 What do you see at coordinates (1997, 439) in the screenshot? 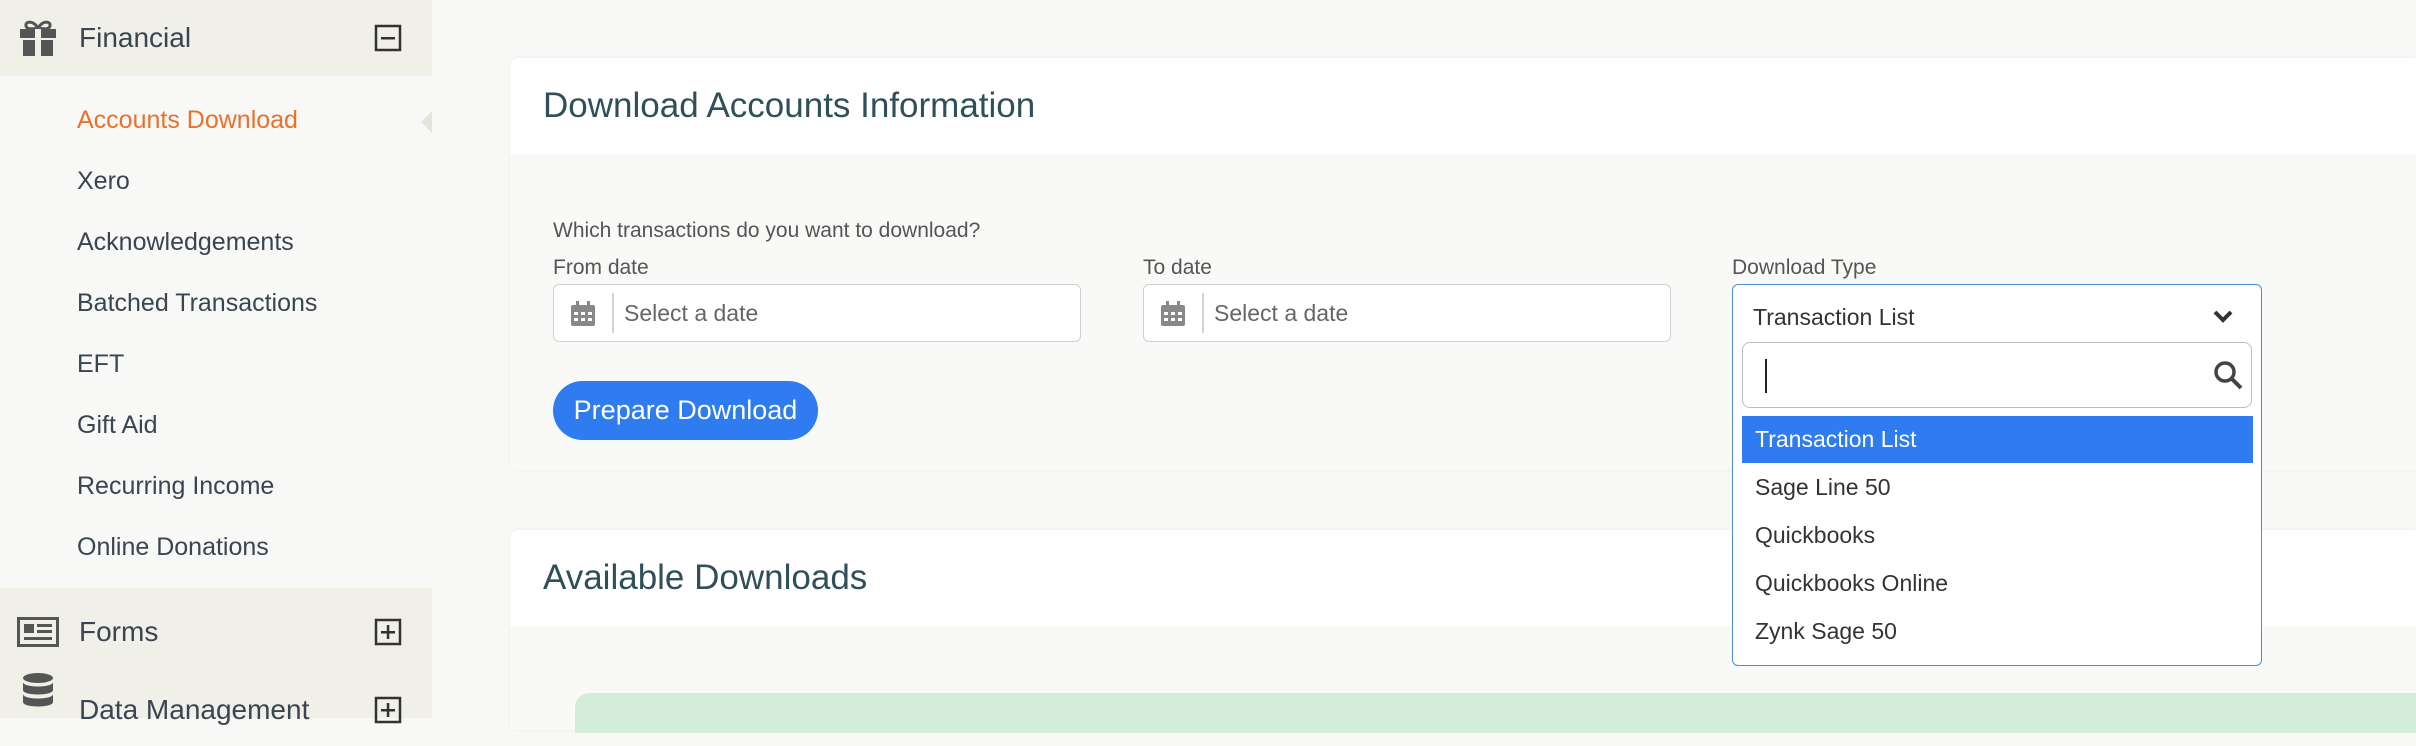
I see `option-transaction-list: Transaction List` at bounding box center [1997, 439].